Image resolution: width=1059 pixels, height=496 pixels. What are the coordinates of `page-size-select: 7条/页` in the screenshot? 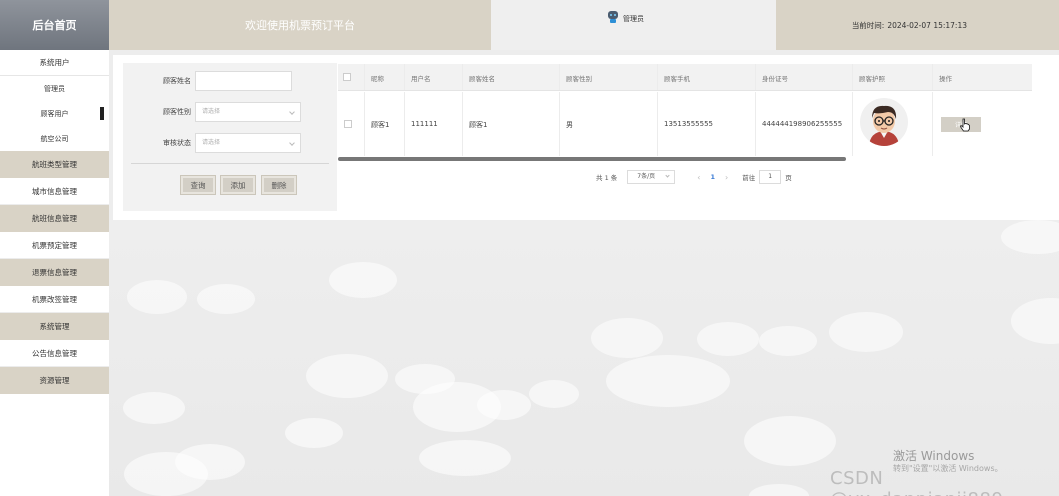 It's located at (651, 177).